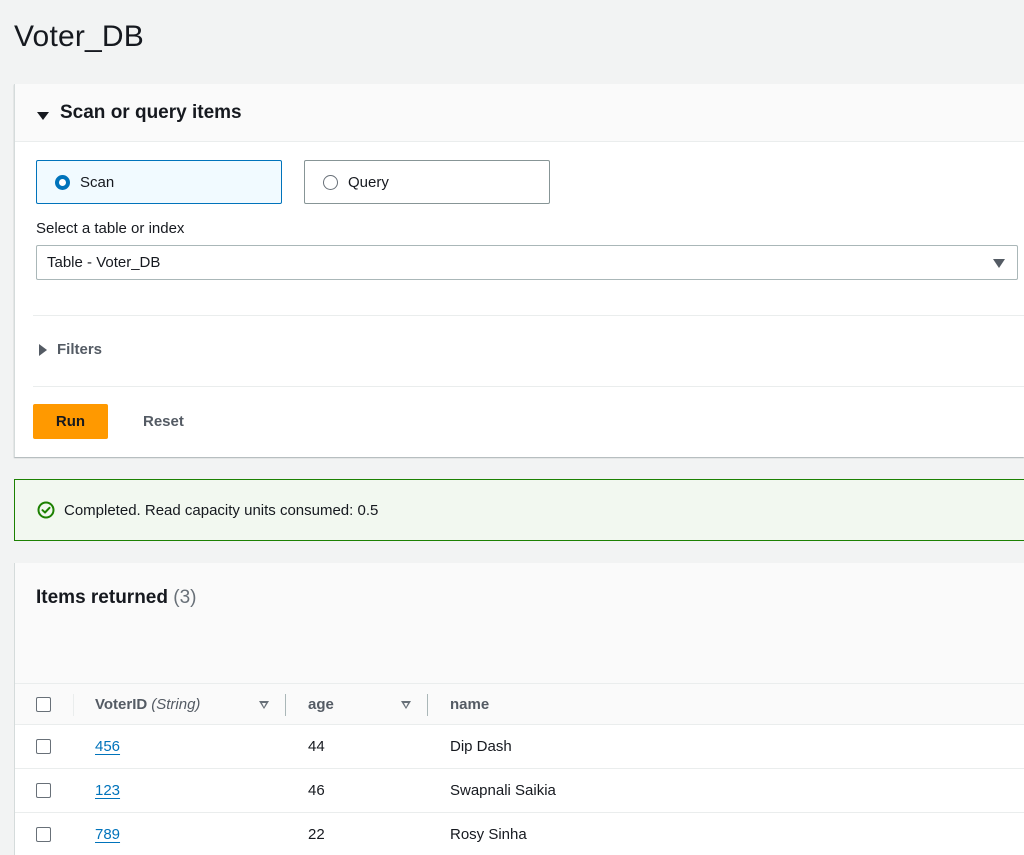 The height and width of the screenshot is (855, 1024). Describe the element at coordinates (488, 834) in the screenshot. I see `name-cell: Rosy Sinha` at that location.